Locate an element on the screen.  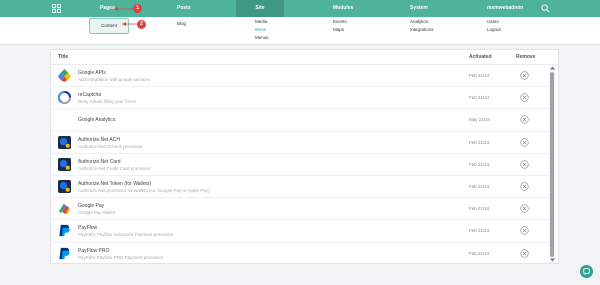
column-remove: Remove is located at coordinates (526, 57).